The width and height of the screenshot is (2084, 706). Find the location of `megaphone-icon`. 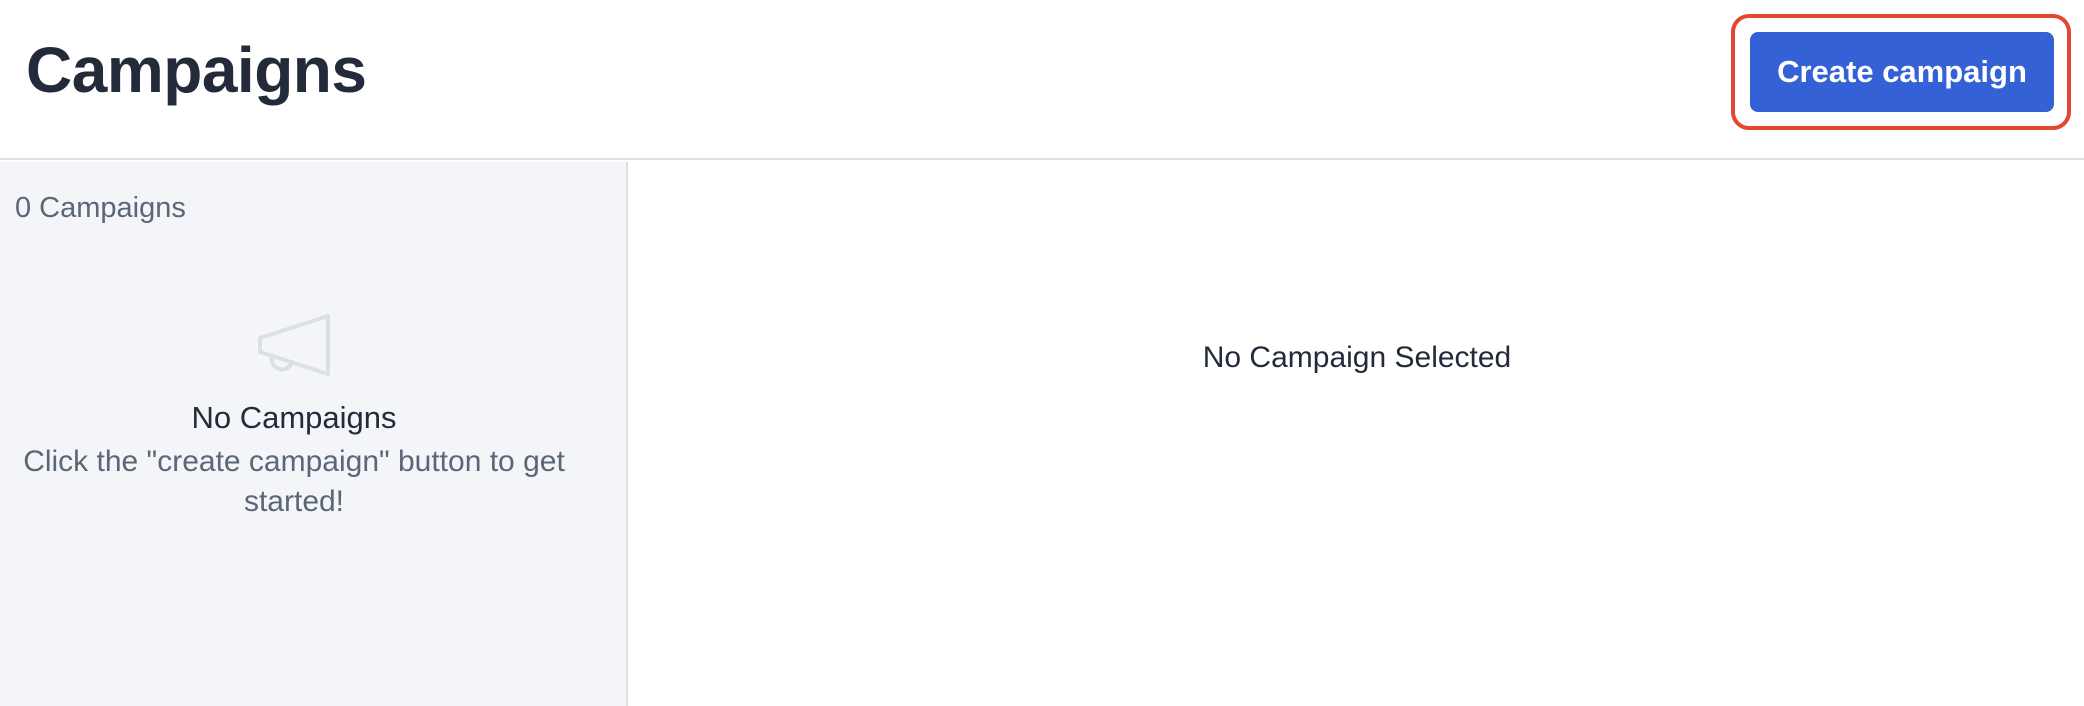

megaphone-icon is located at coordinates (294, 345).